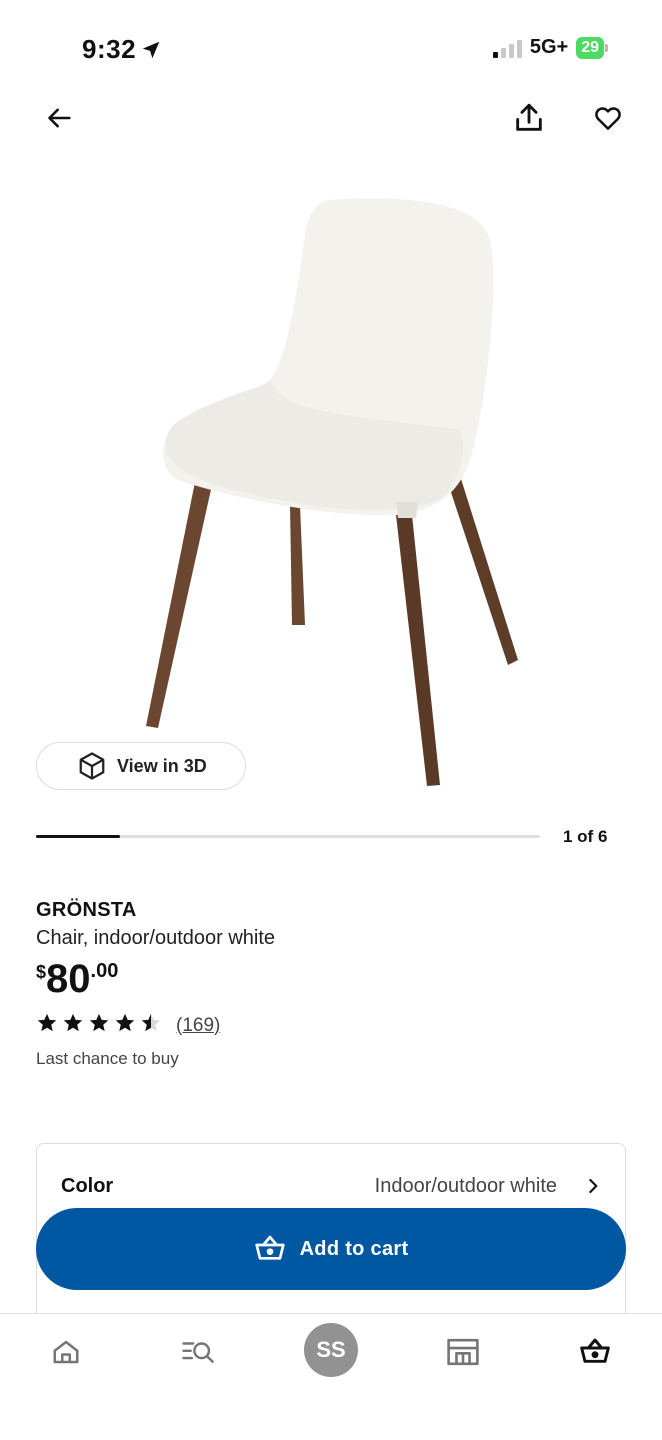 This screenshot has width=662, height=1440. I want to click on cart-icon, so click(595, 1350).